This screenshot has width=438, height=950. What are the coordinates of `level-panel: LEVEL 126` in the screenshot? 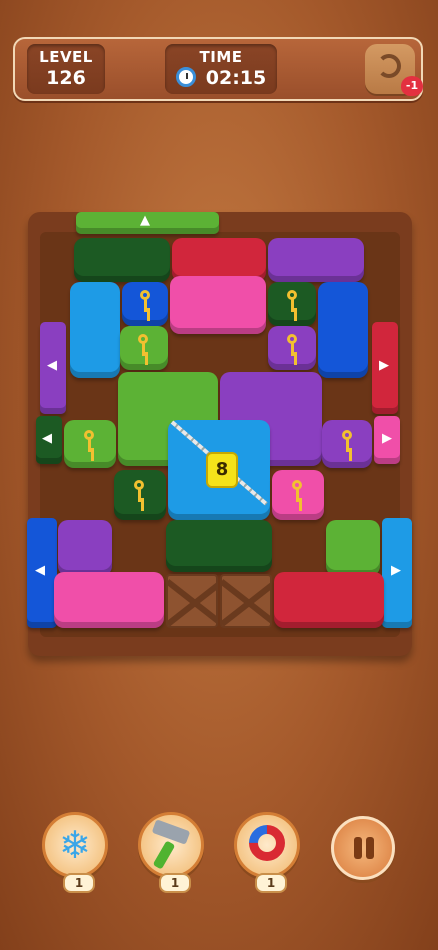 It's located at (66, 69).